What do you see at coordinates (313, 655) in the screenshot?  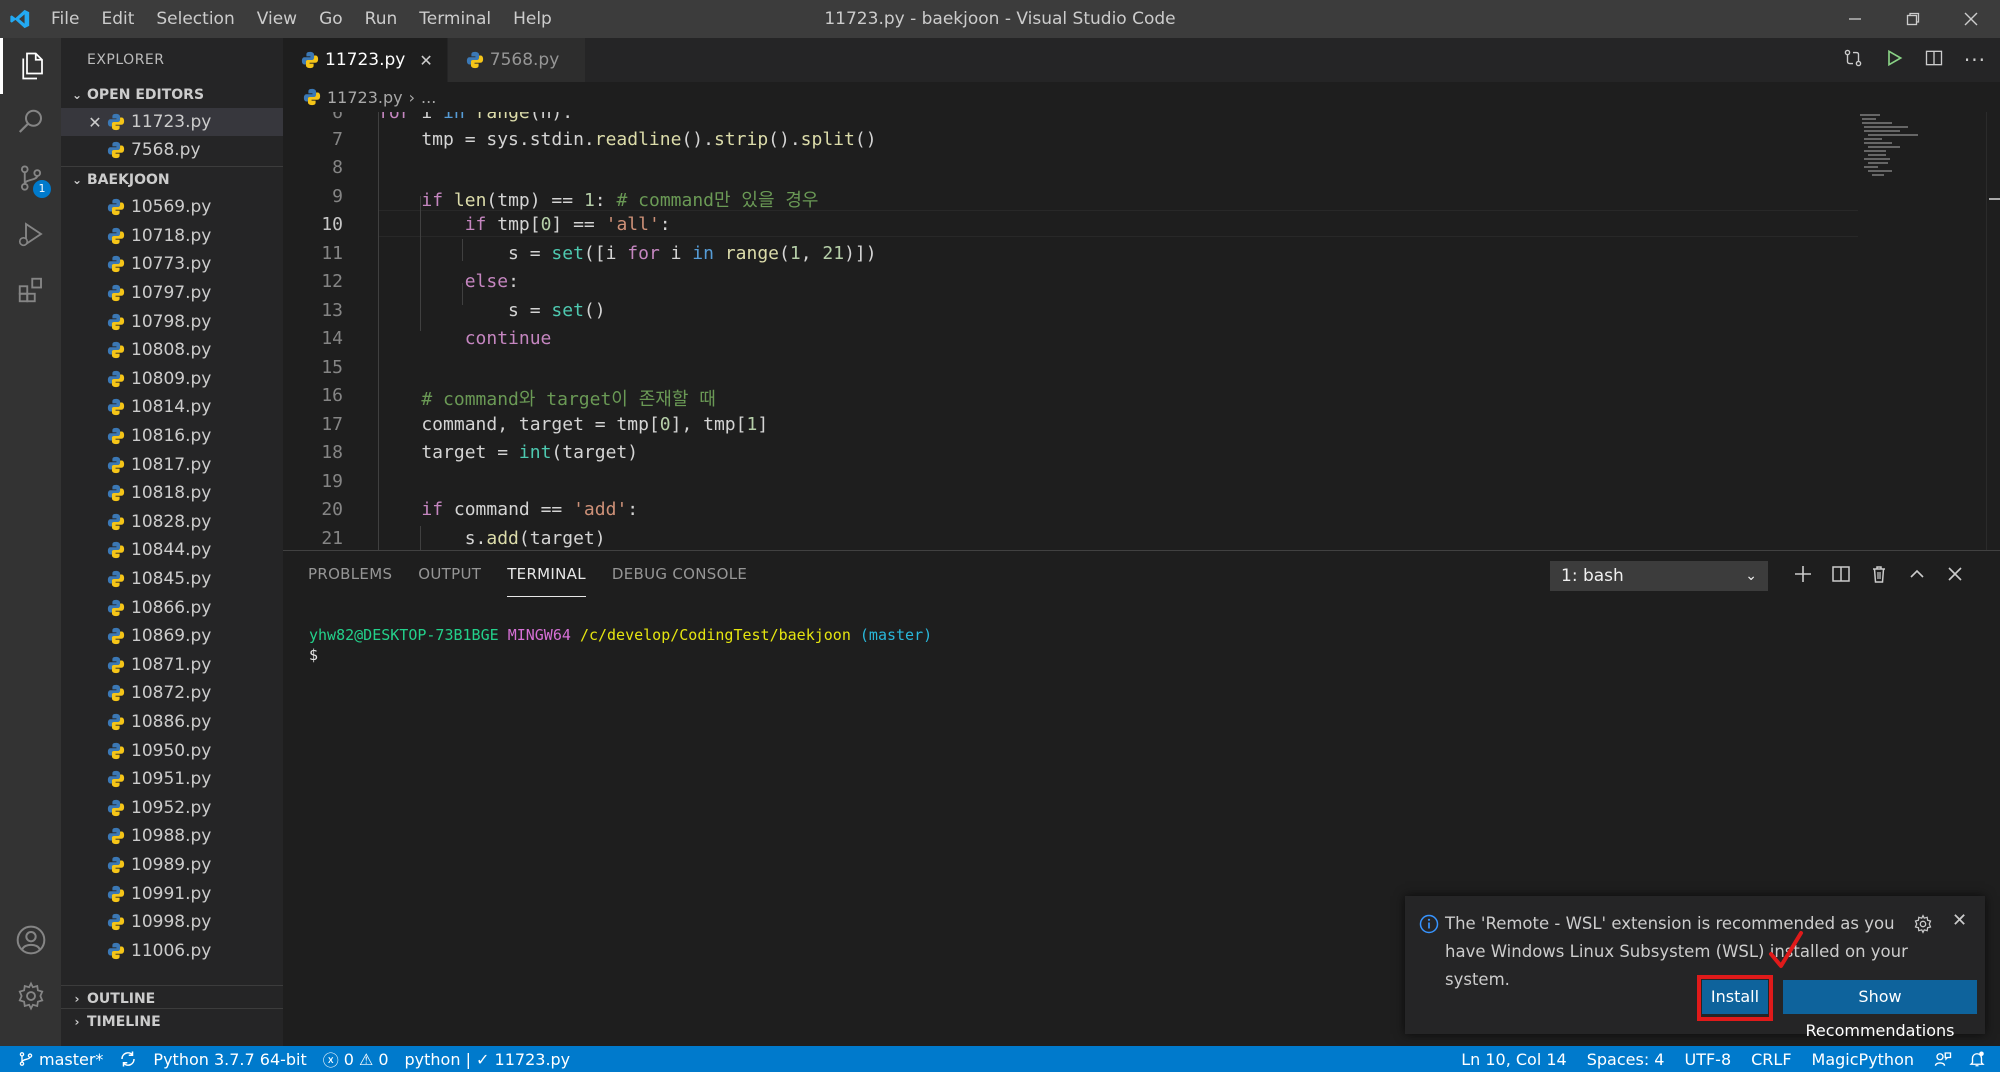 I see `terminal-cursor-line: $` at bounding box center [313, 655].